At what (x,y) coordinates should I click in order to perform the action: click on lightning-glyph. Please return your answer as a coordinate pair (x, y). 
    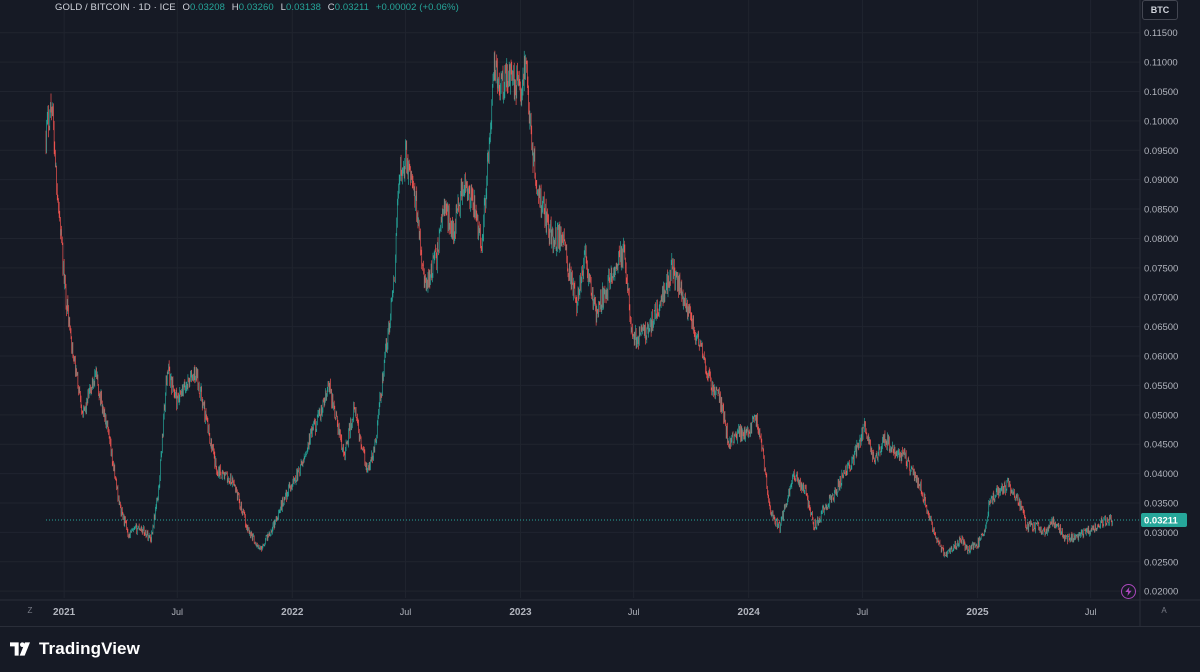
    Looking at the image, I should click on (1128, 591).